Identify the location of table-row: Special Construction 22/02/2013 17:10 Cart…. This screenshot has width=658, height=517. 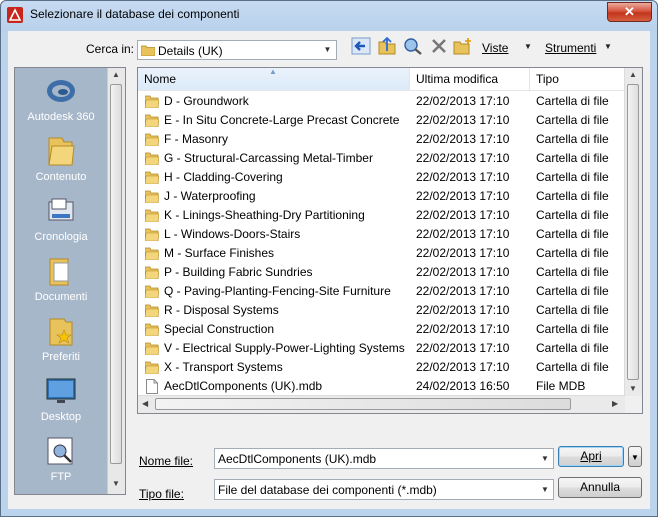
(382, 329).